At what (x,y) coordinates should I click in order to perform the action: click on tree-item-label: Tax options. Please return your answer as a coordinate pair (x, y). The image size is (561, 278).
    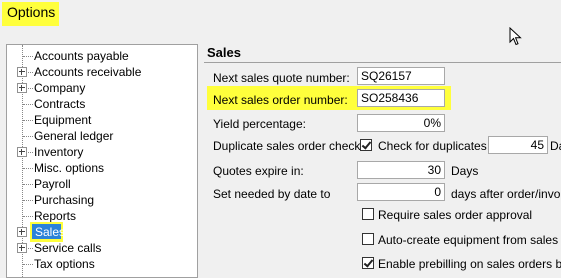
    Looking at the image, I should click on (64, 264).